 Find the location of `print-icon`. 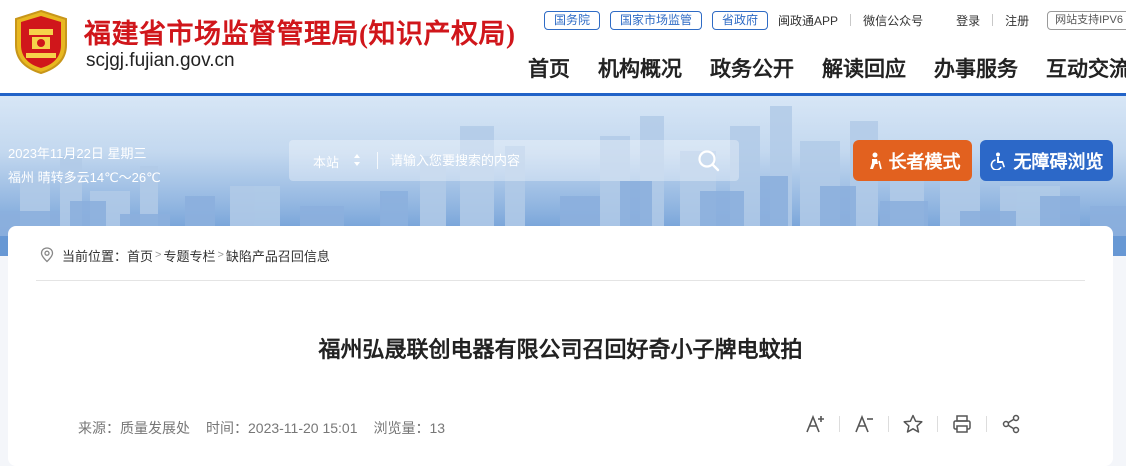

print-icon is located at coordinates (962, 424).